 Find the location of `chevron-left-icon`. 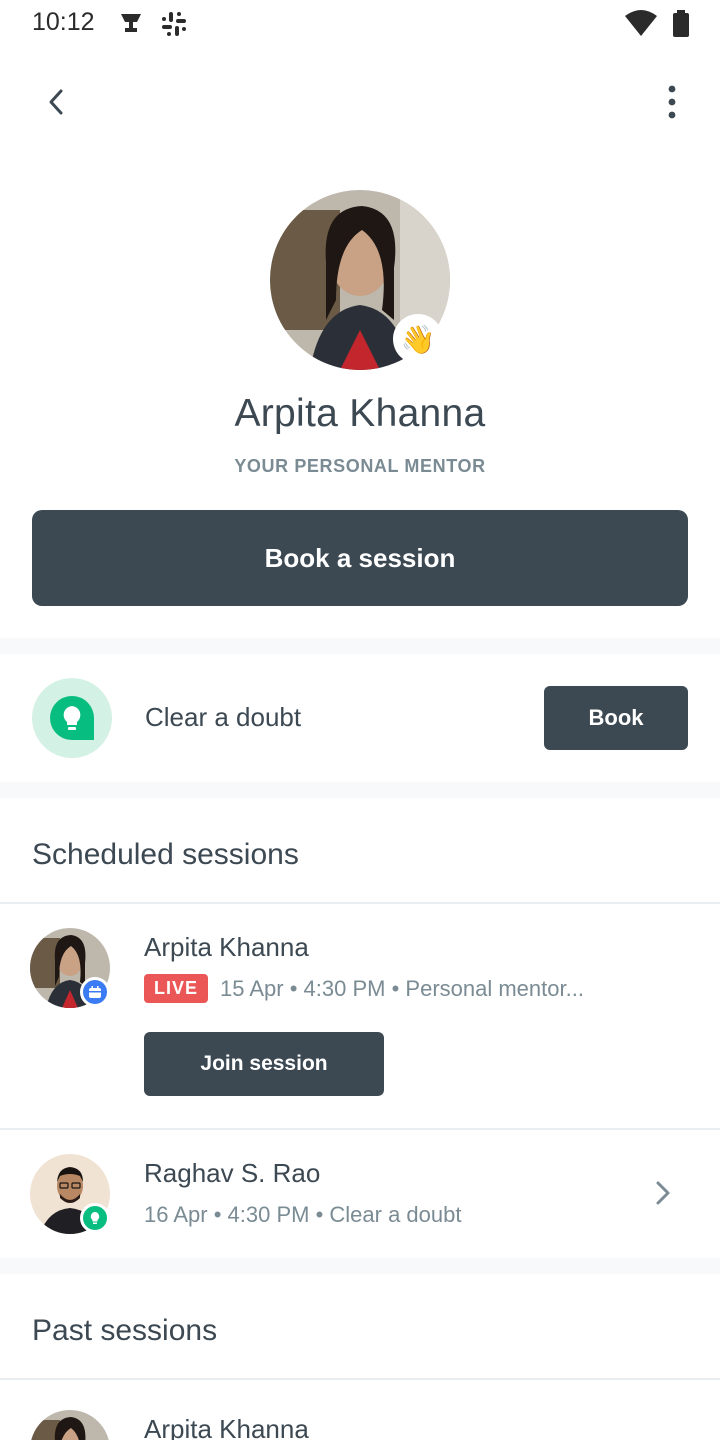

chevron-left-icon is located at coordinates (56, 104).